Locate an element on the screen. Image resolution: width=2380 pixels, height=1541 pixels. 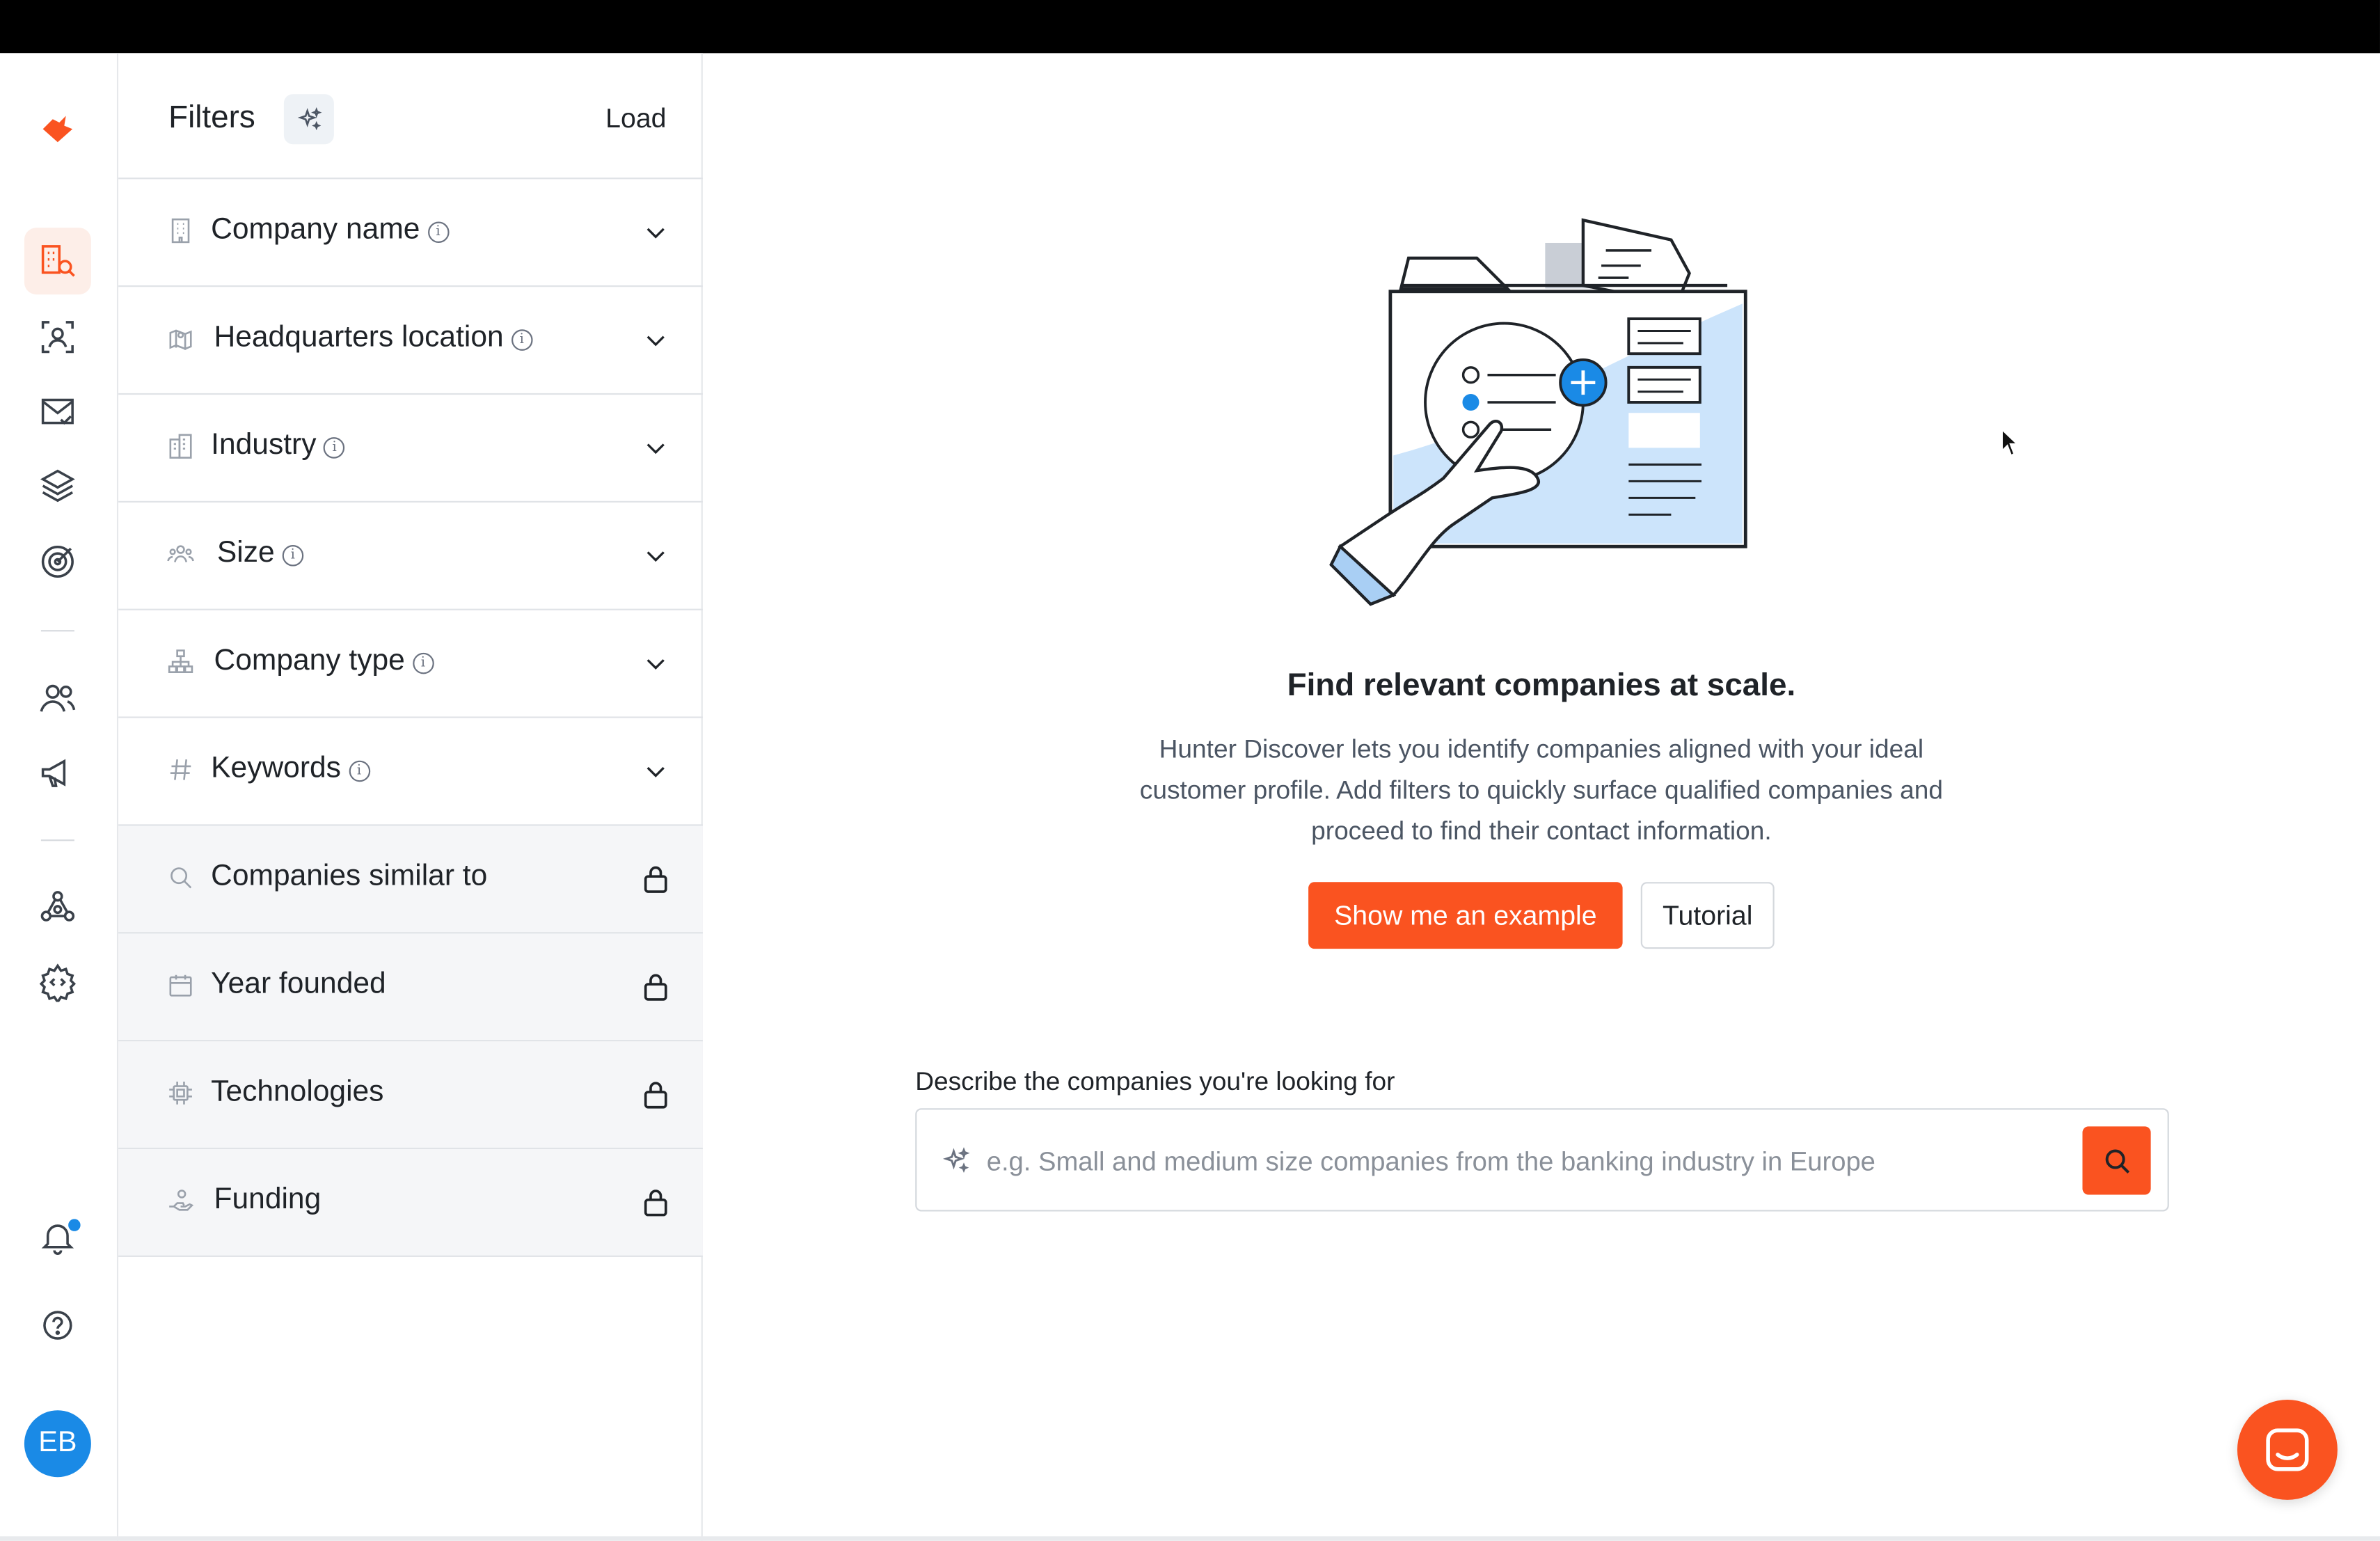
rail-item-users is located at coordinates (58, 698).